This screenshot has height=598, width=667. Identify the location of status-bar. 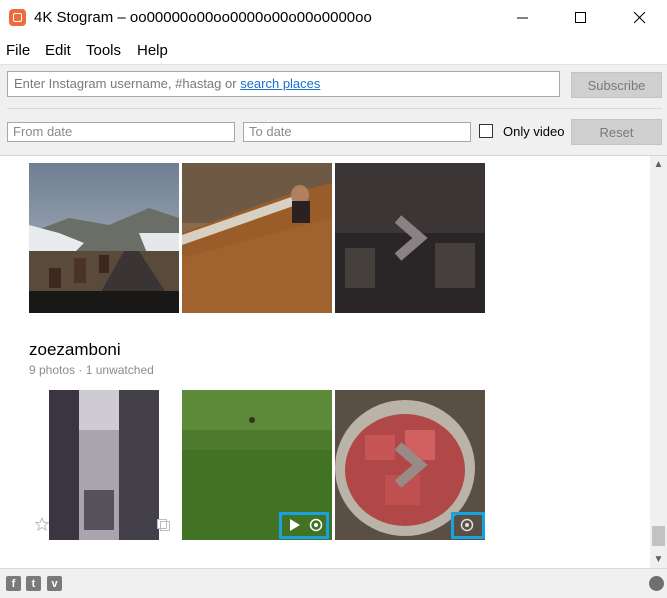
(333, 583).